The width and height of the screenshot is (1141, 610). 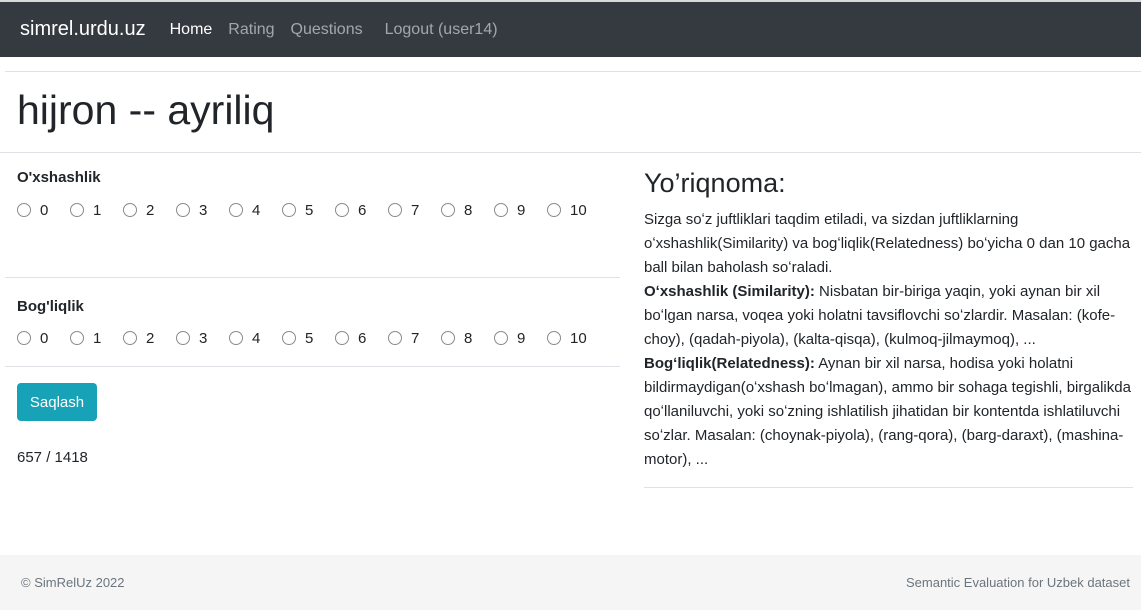 I want to click on similarity-option-label: 7, so click(x=415, y=210).